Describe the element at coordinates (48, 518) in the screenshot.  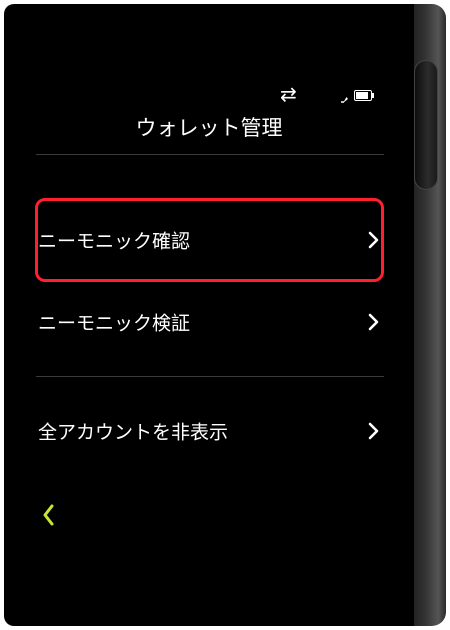
I see `chevron-left-icon` at that location.